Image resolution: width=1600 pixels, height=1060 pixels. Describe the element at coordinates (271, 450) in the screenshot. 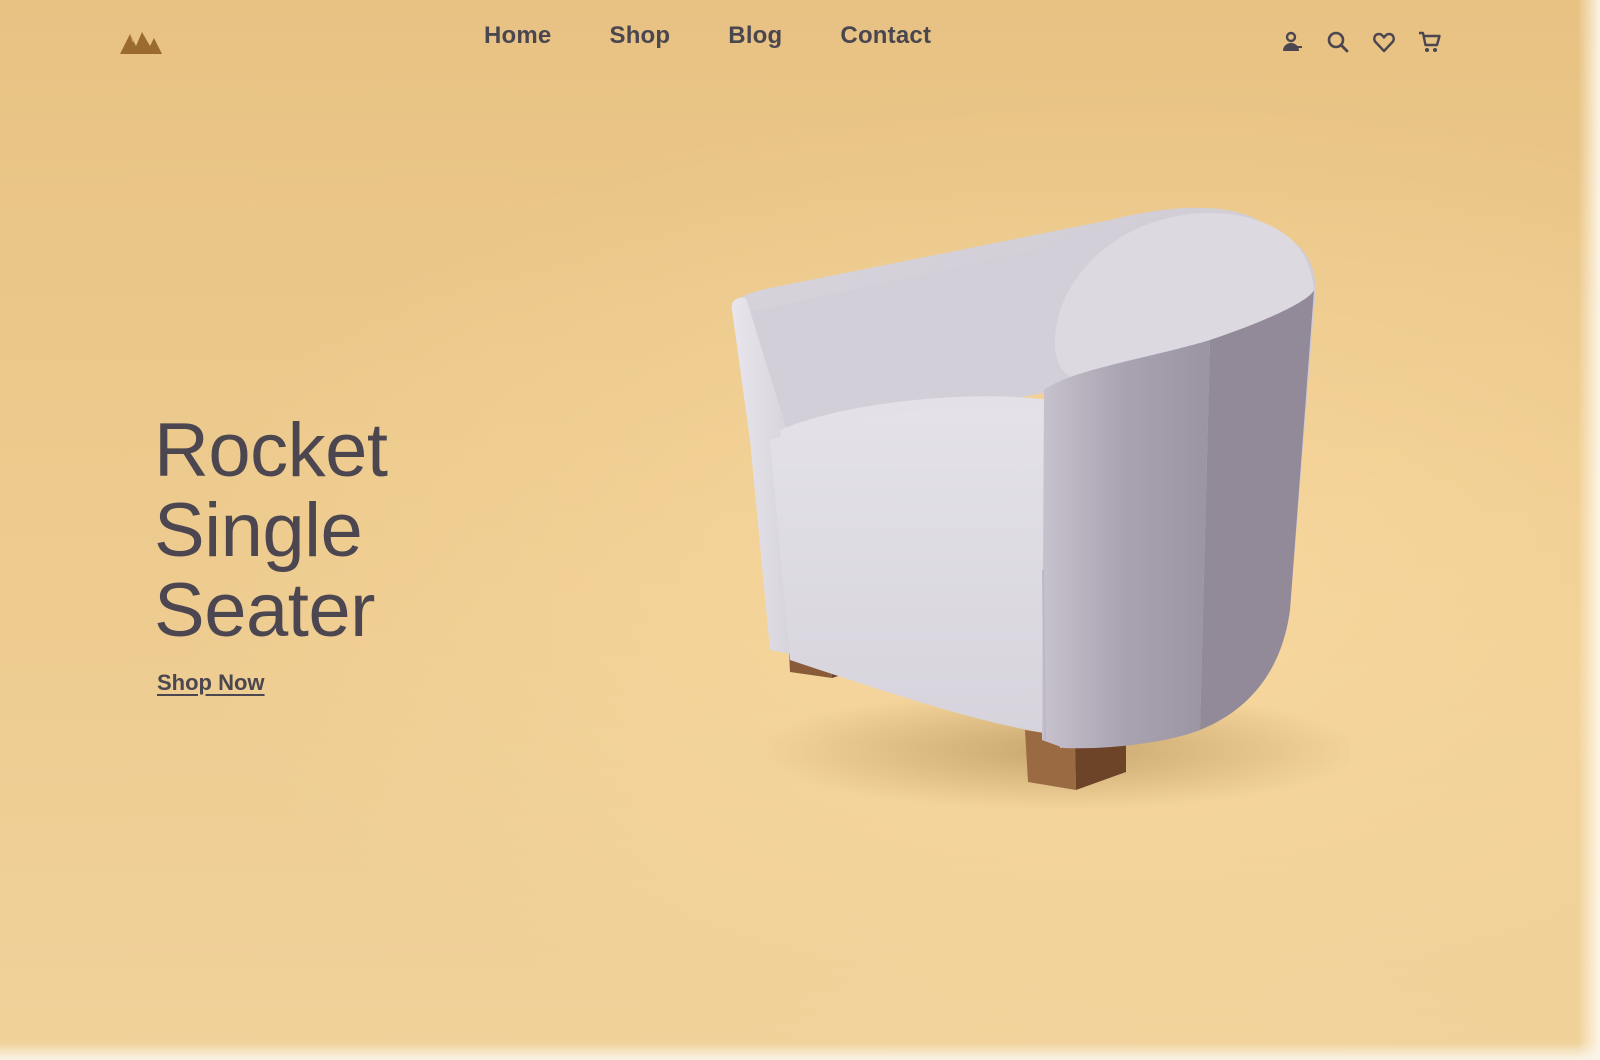

I see `hero-title-line: Rocket` at that location.